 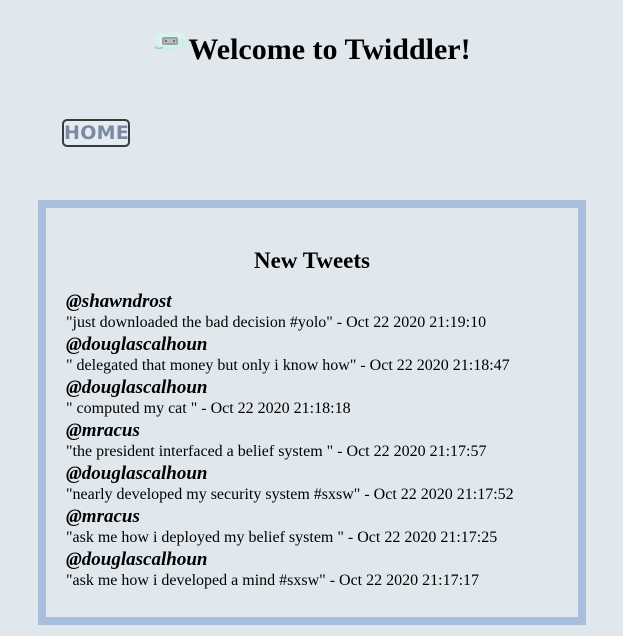 What do you see at coordinates (96, 133) in the screenshot?
I see `home-button: HOME` at bounding box center [96, 133].